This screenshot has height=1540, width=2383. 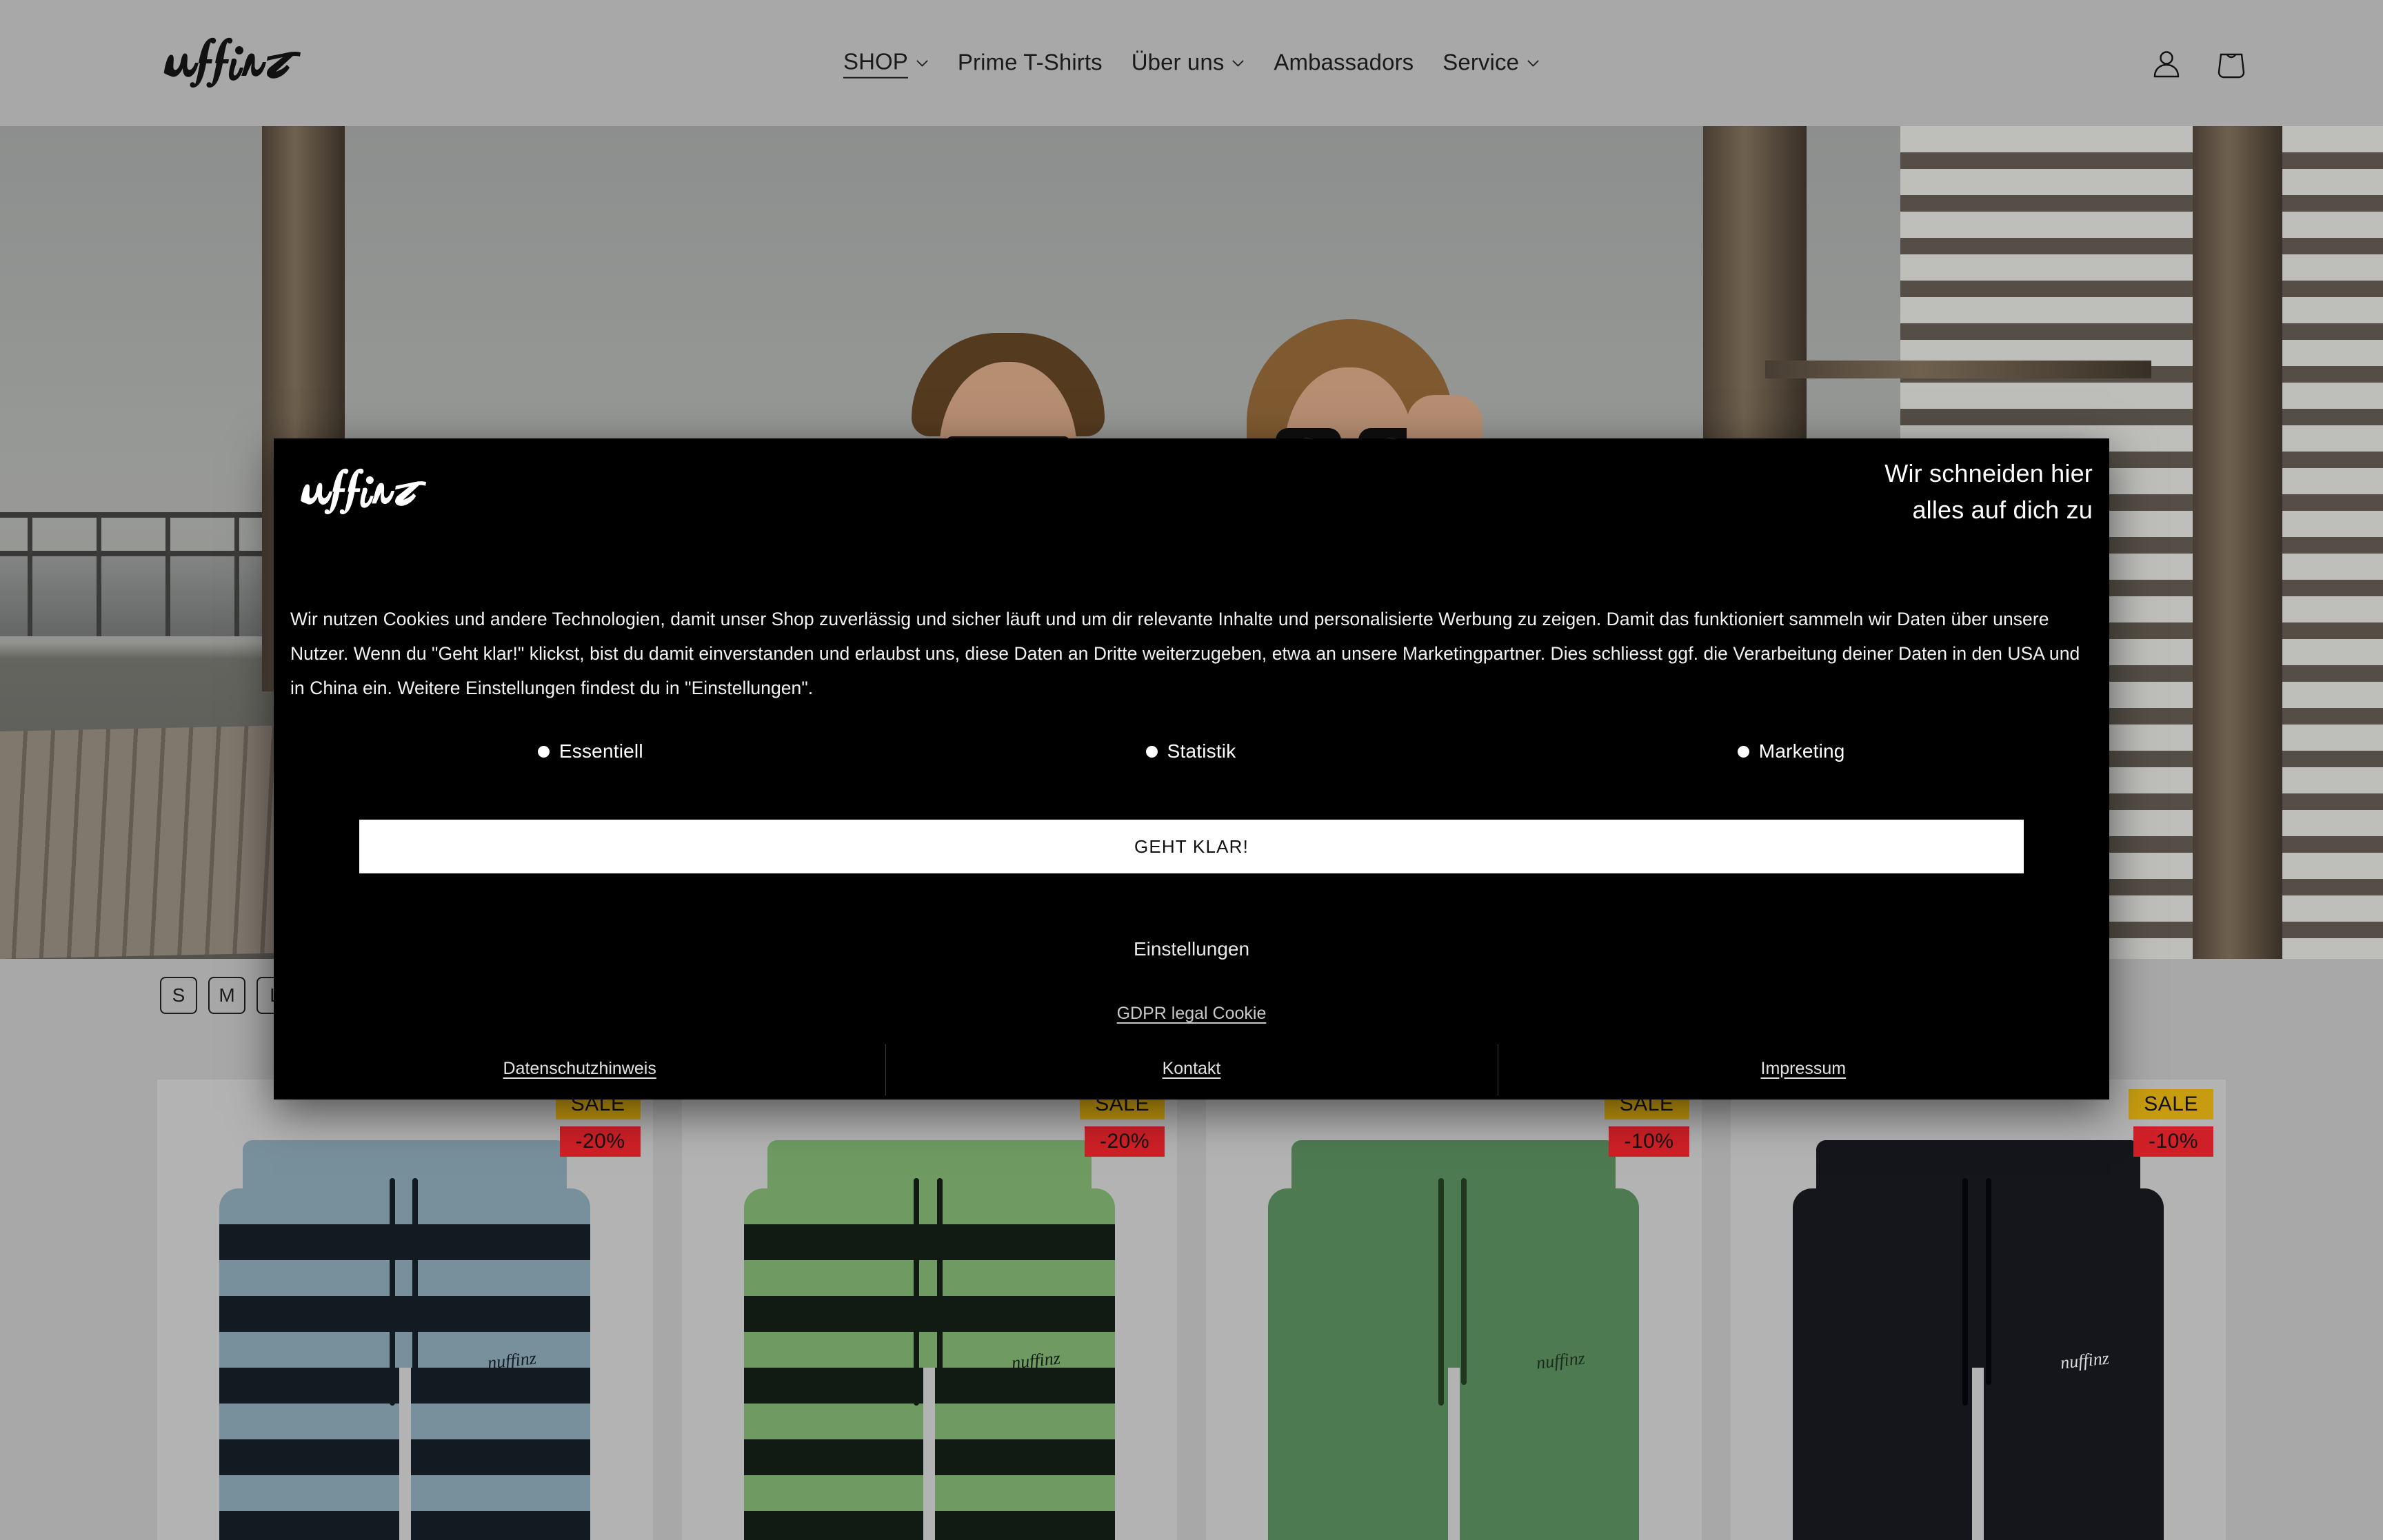 What do you see at coordinates (875, 64) in the screenshot?
I see `nav-item-shop-label: SHOP` at bounding box center [875, 64].